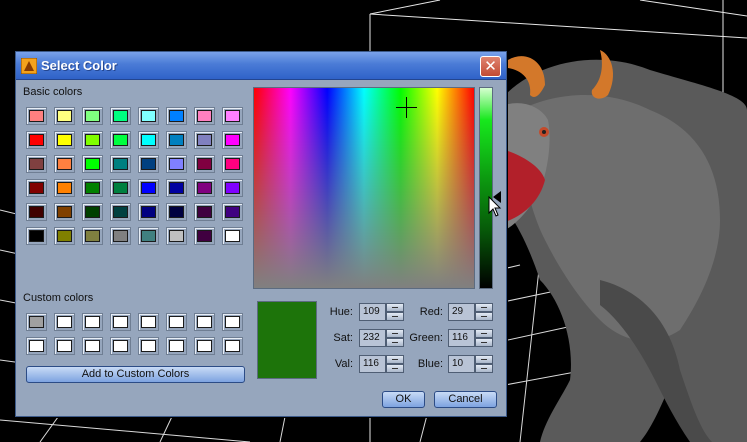 Image resolution: width=747 pixels, height=442 pixels. I want to click on close-button: ✕, so click(490, 66).